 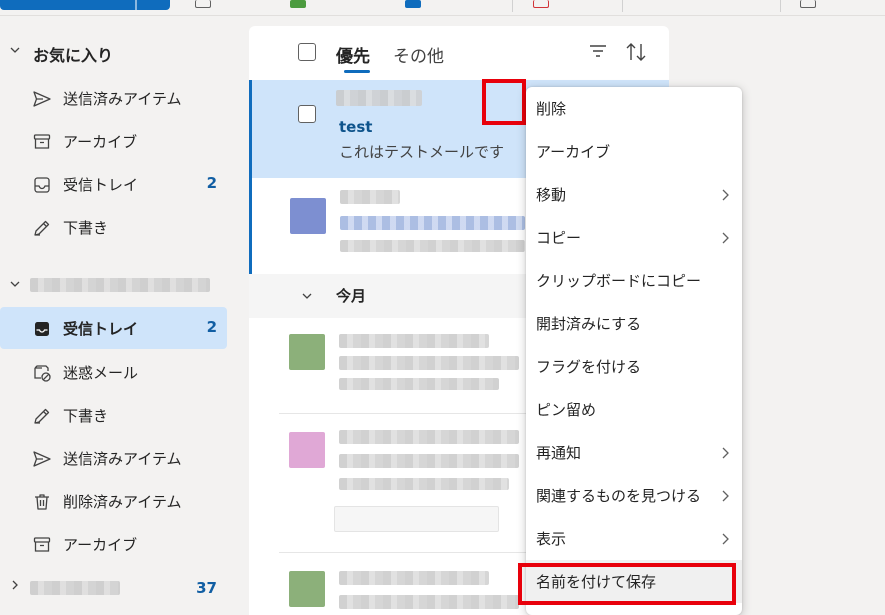 I want to click on favorite-inbox: 受信トレイ 2, so click(x=113, y=184).